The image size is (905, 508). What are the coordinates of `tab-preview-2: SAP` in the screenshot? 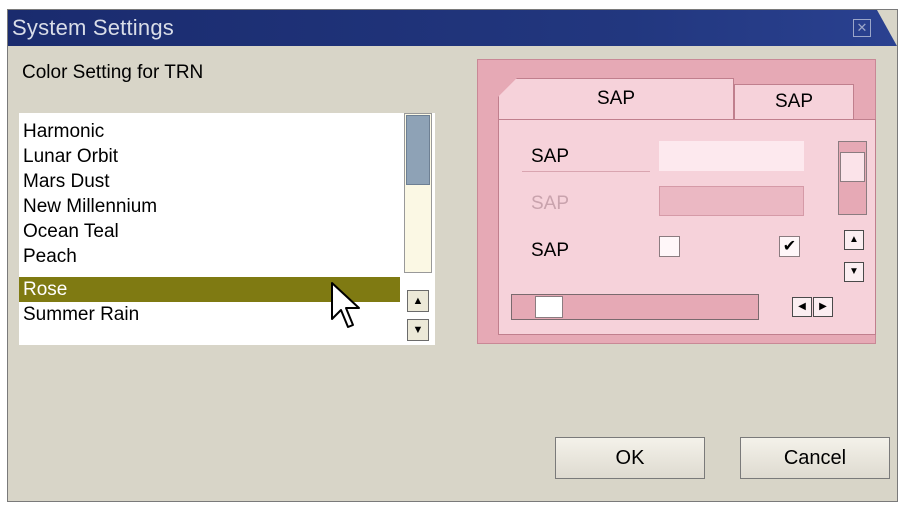 It's located at (794, 101).